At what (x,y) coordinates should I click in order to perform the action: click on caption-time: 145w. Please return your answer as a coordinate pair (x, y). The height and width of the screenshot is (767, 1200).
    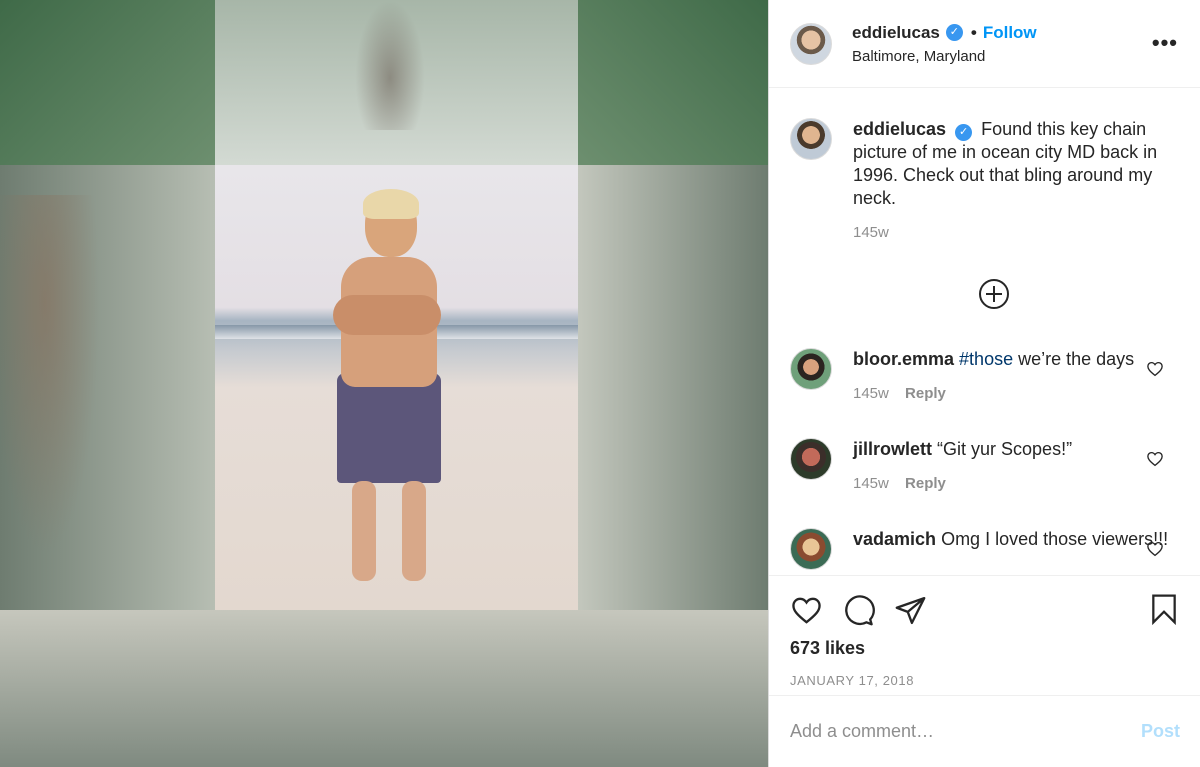
    Looking at the image, I should click on (871, 232).